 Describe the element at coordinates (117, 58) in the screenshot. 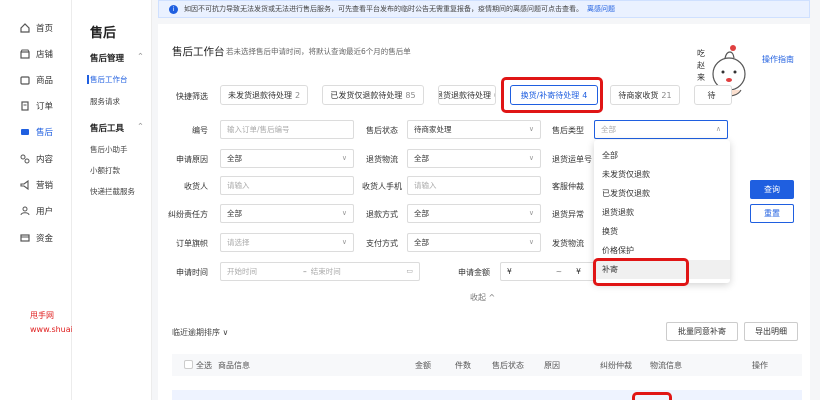

I see `sub-group-aftersale-manage: 售后管理 ⌃` at that location.